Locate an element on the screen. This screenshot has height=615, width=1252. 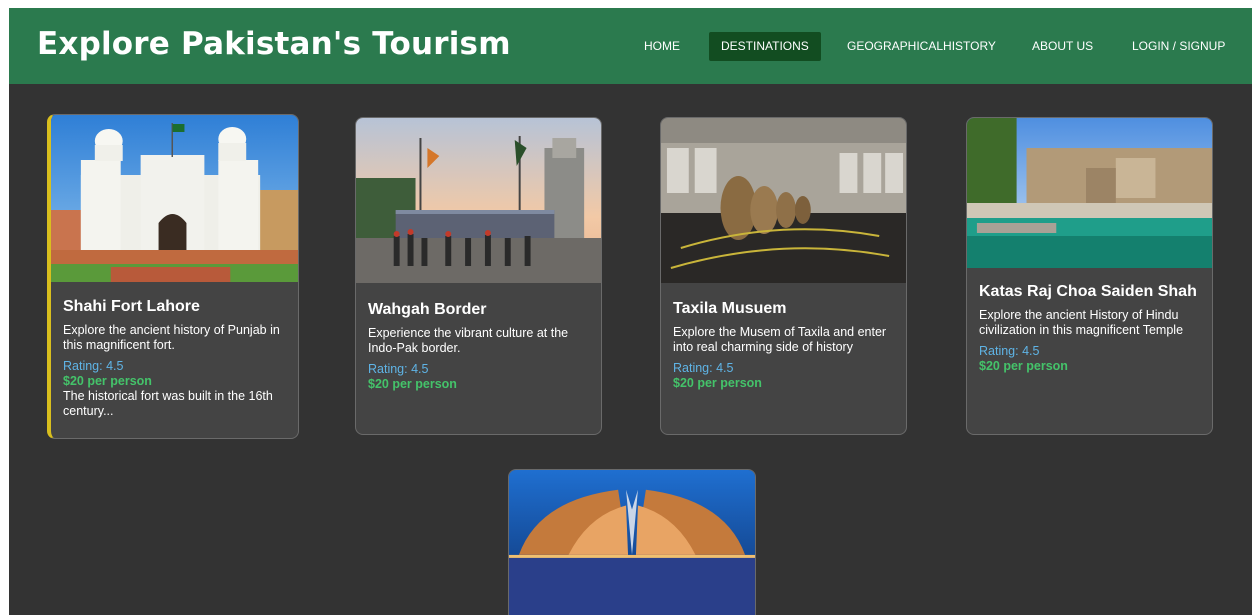
nav-login-signup-link: LOGIN / SIGNUP is located at coordinates (1178, 46).